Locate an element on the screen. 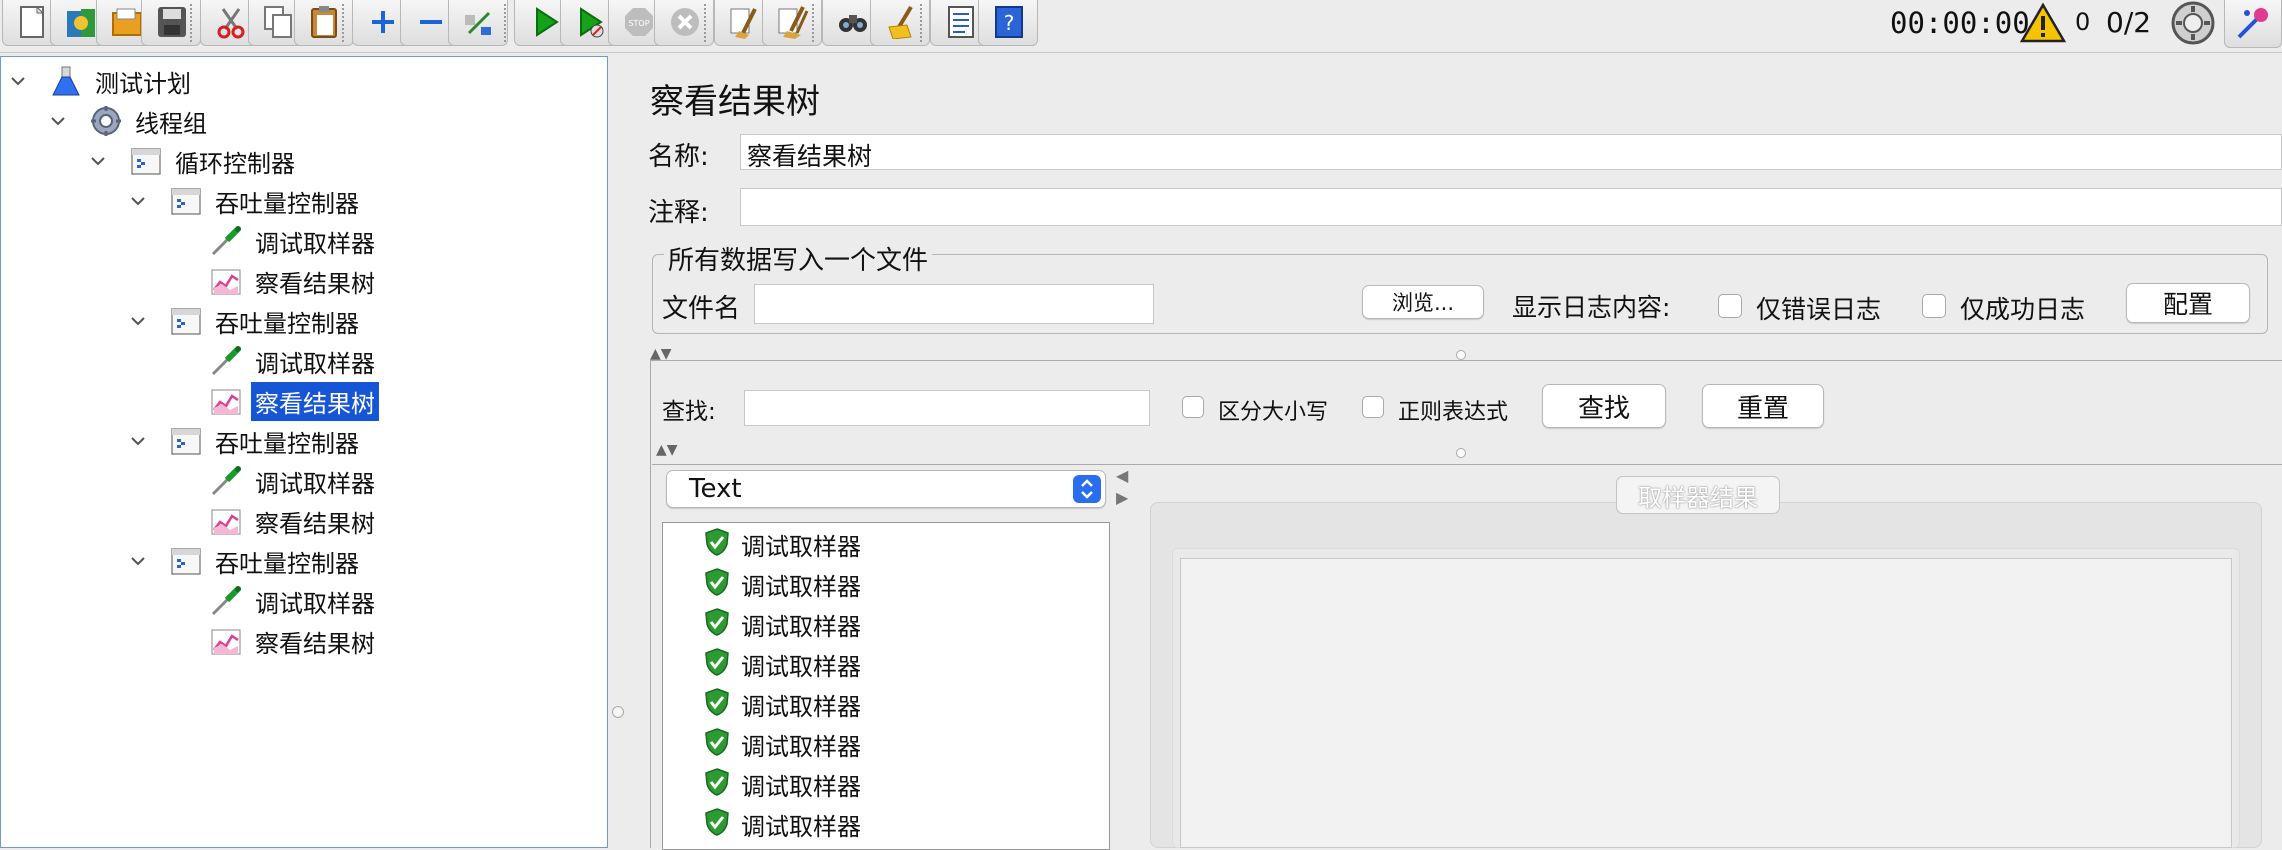  name-label: 名称: is located at coordinates (678, 157).